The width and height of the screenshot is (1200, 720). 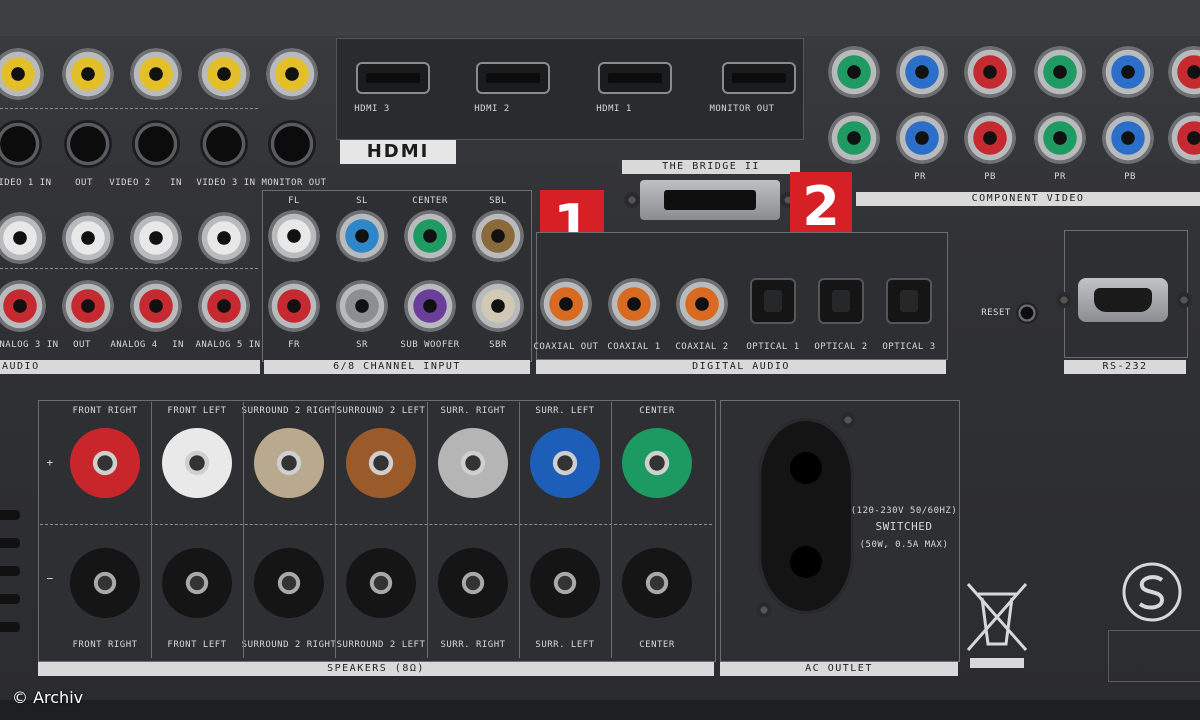 I want to click on analog-4-l-jack, so click(x=156, y=238).